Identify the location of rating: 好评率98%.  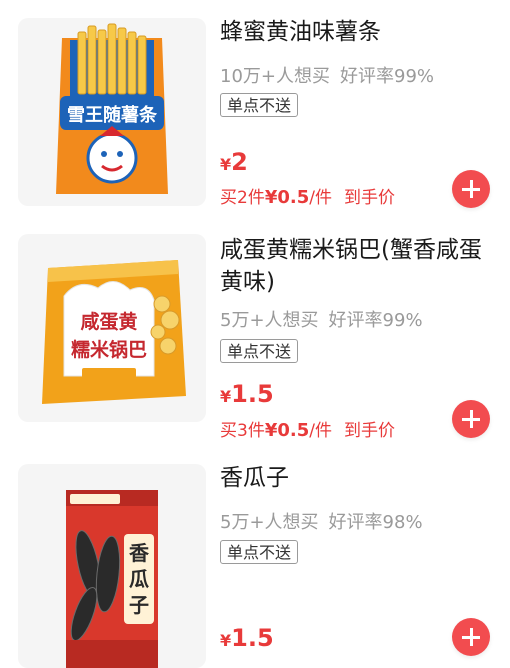
(375, 522).